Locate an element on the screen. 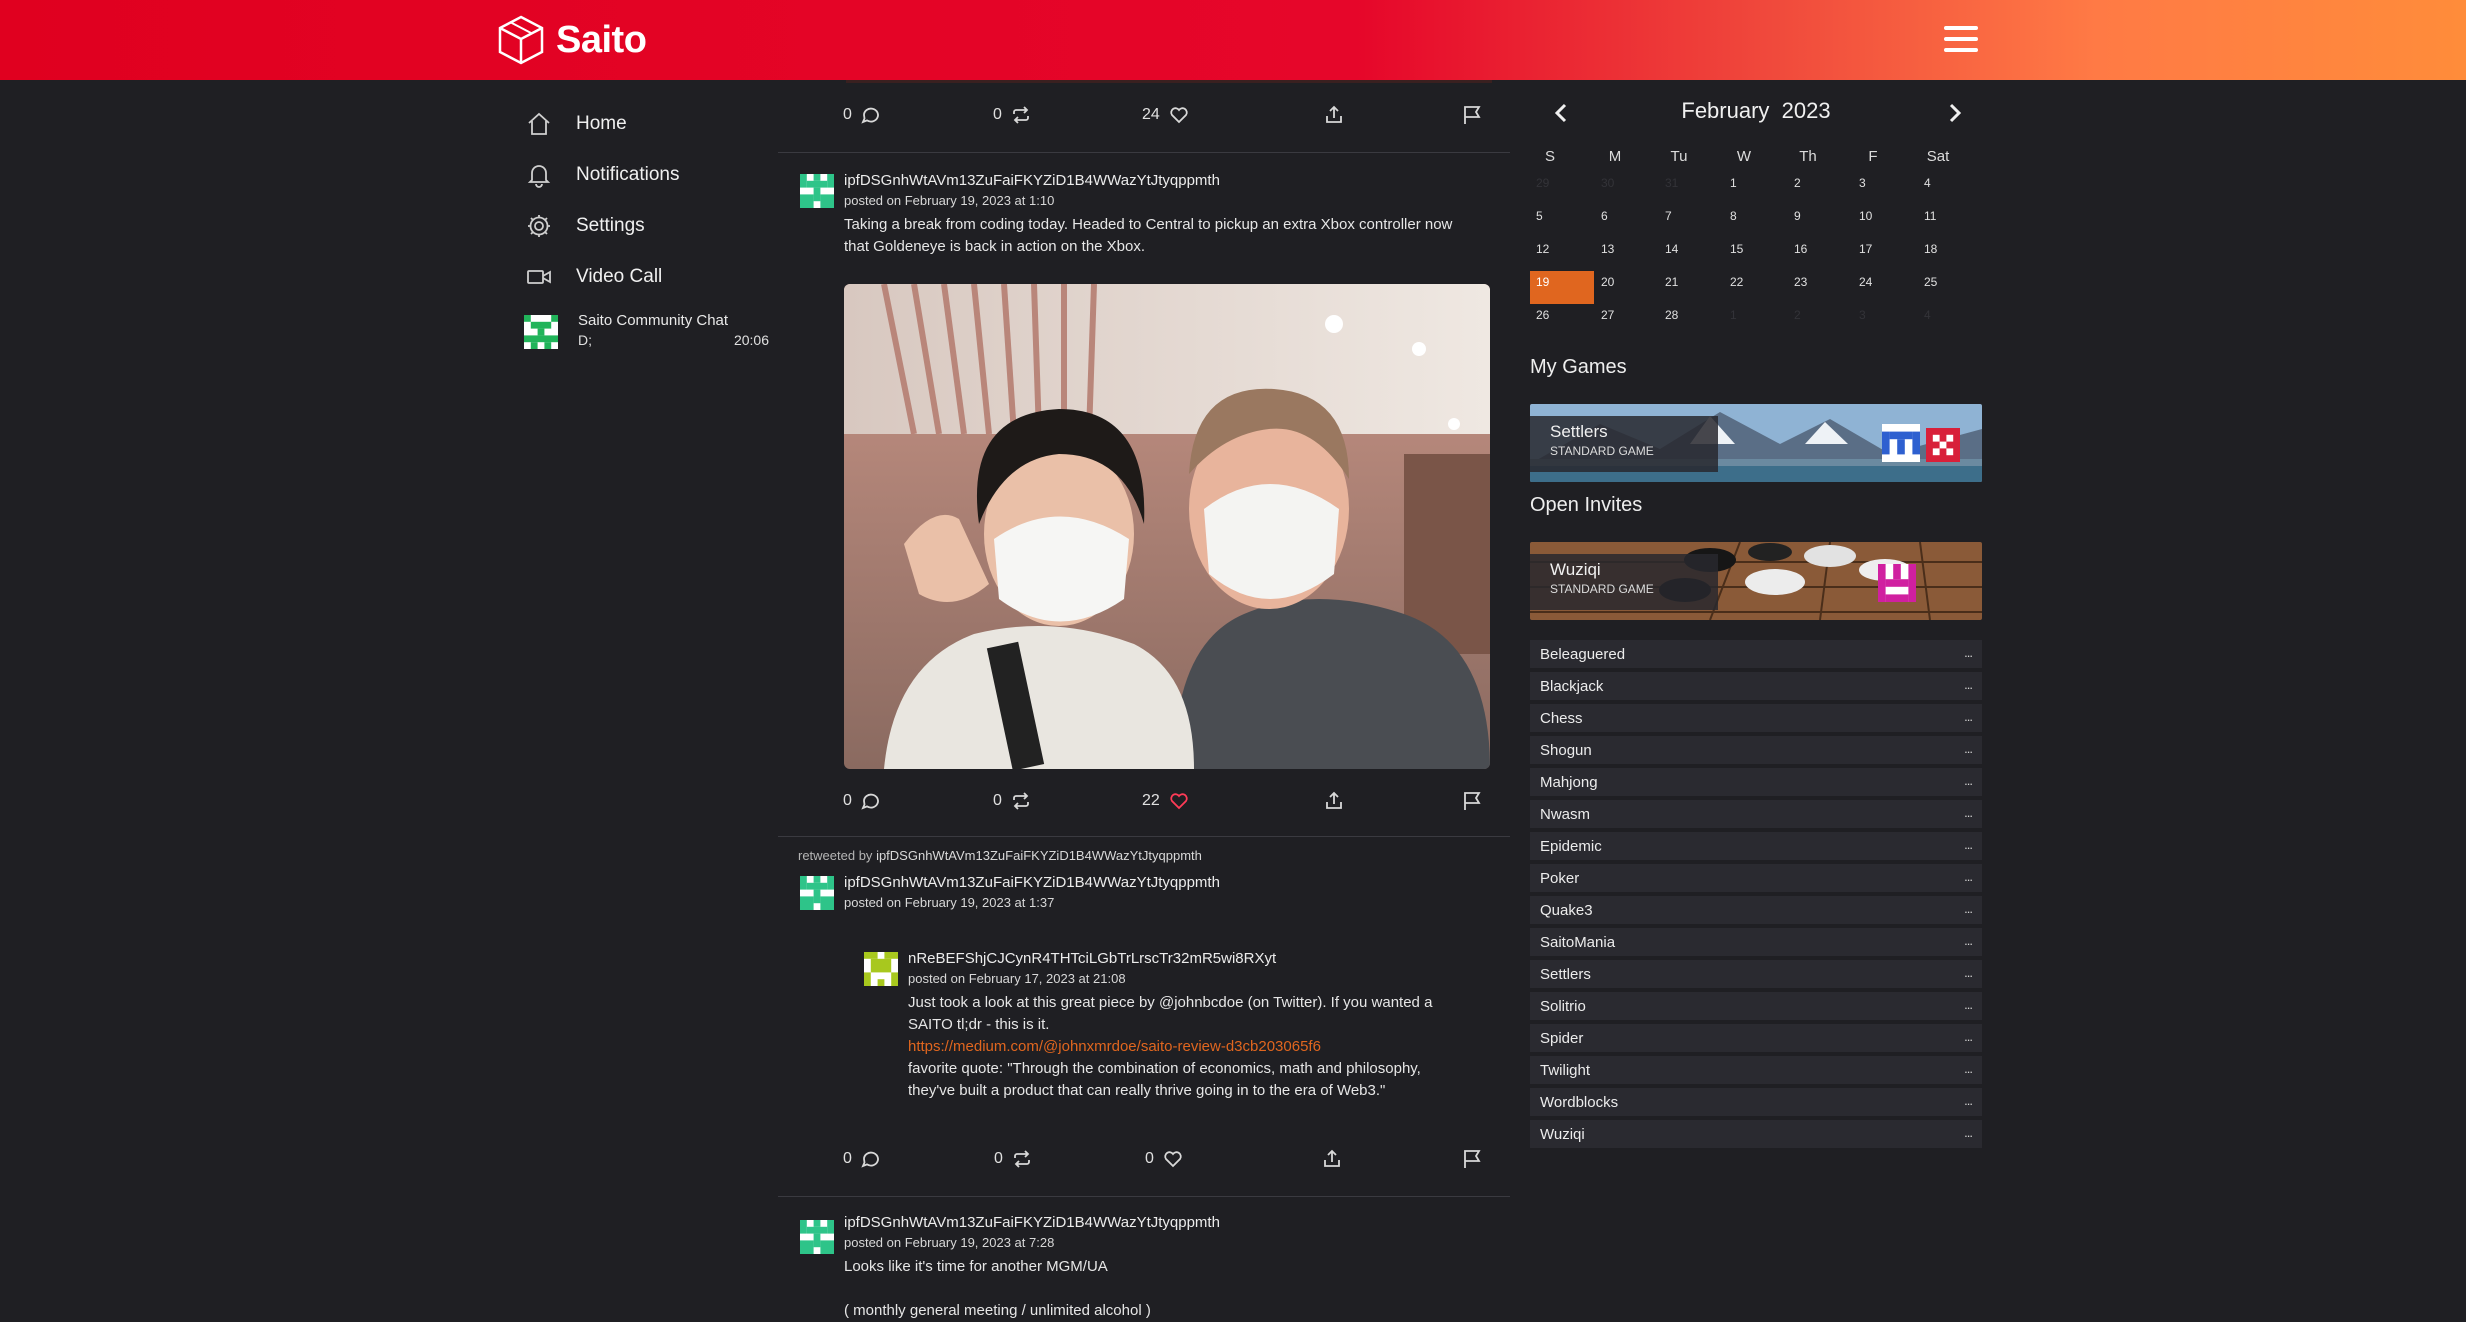 This screenshot has width=2466, height=1322. calendar-day: 13 is located at coordinates (1627, 254).